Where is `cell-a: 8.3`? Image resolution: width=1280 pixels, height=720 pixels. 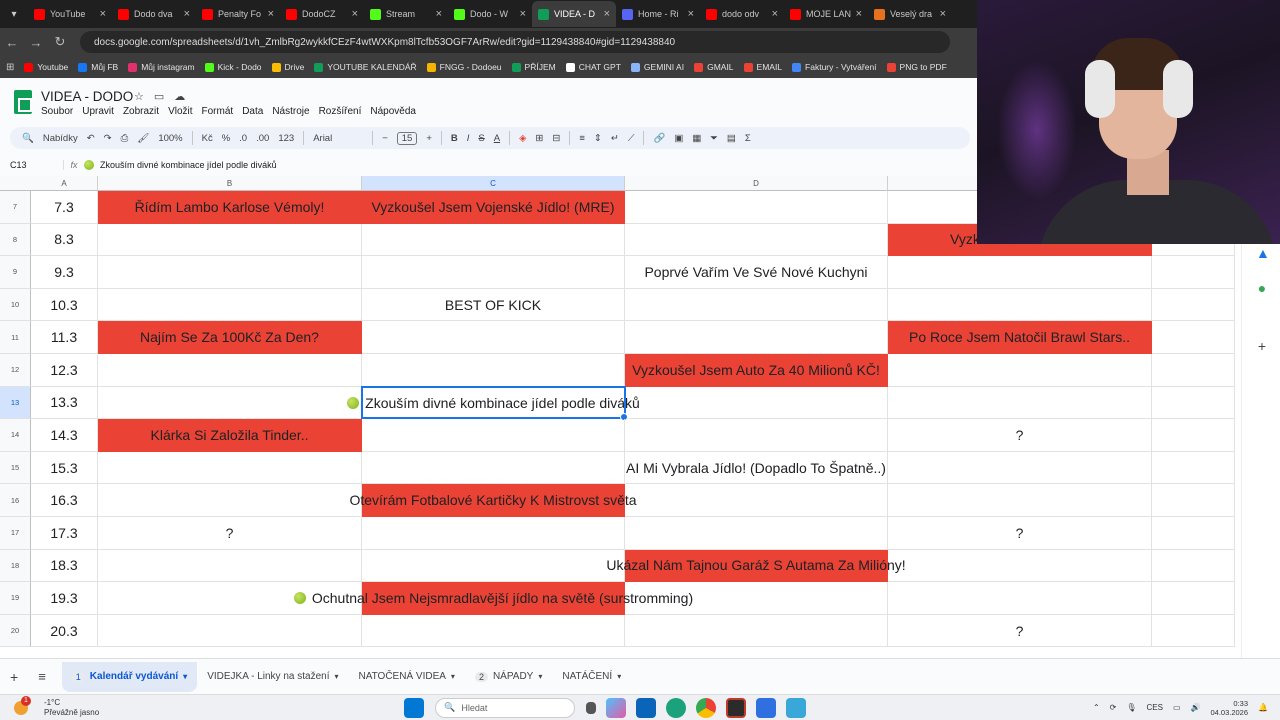
cell-a: 8.3 is located at coordinates (64, 240).